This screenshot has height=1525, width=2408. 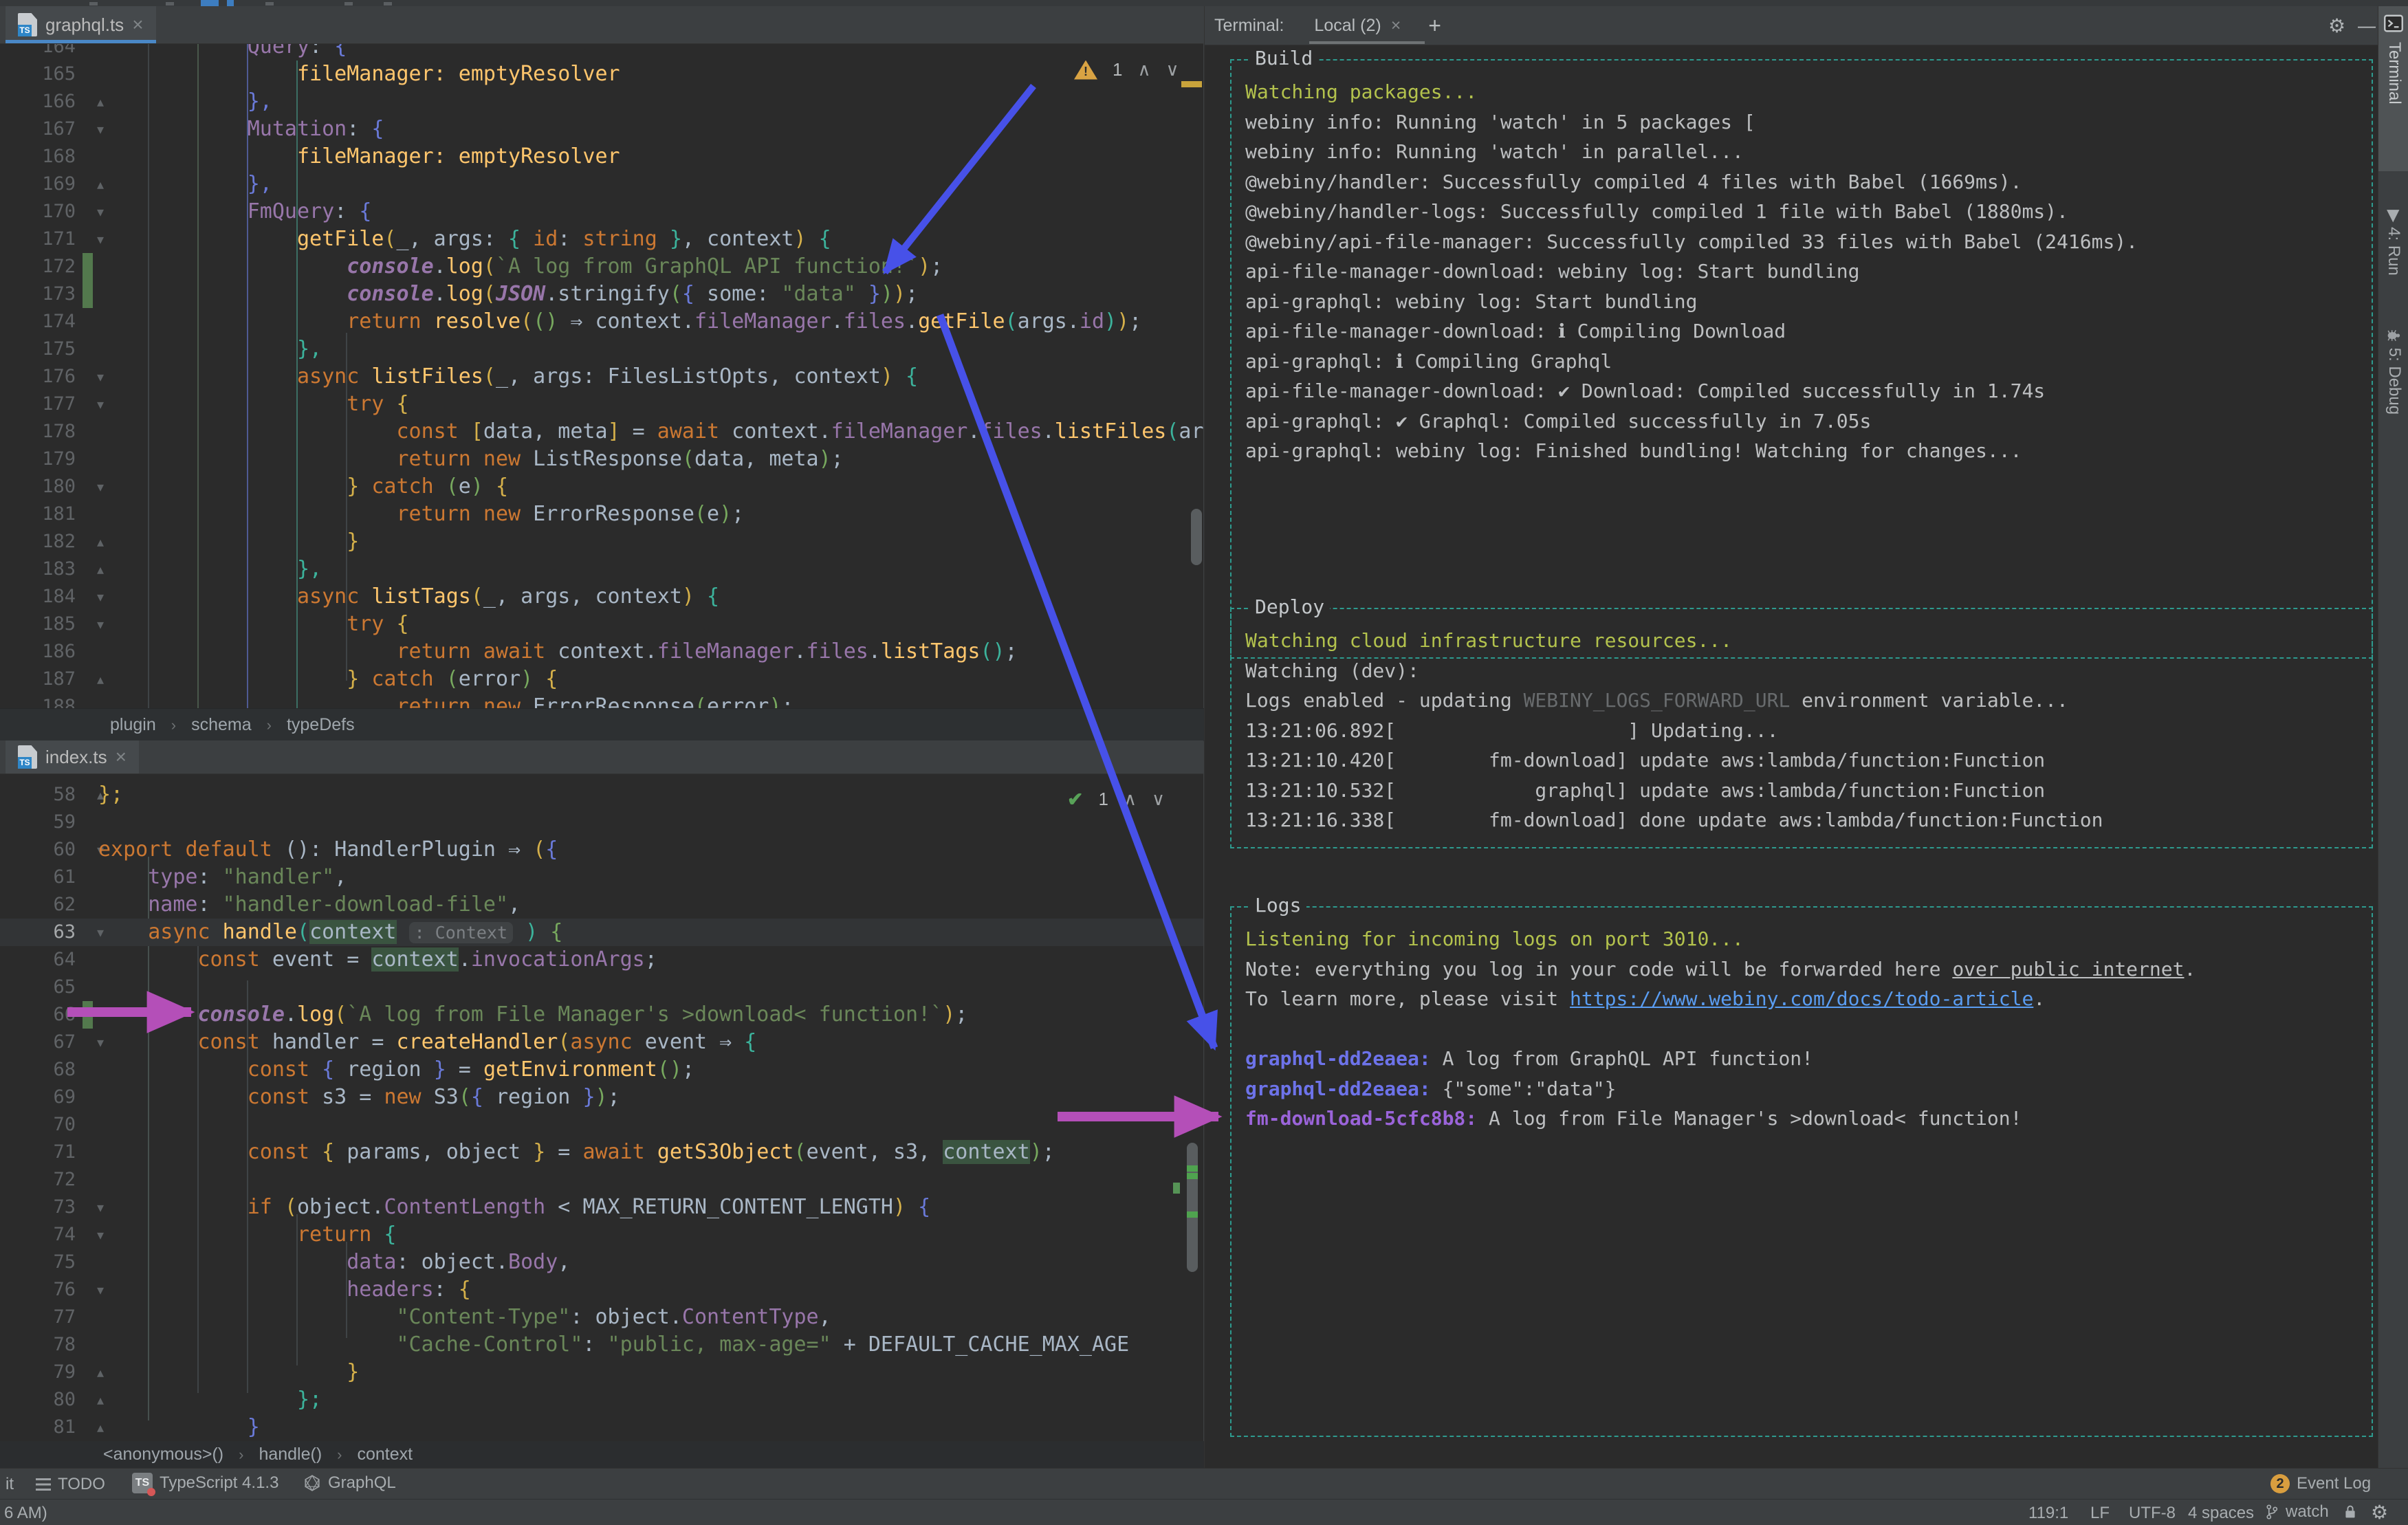 I want to click on readonly-lock-icon, so click(x=2350, y=1512).